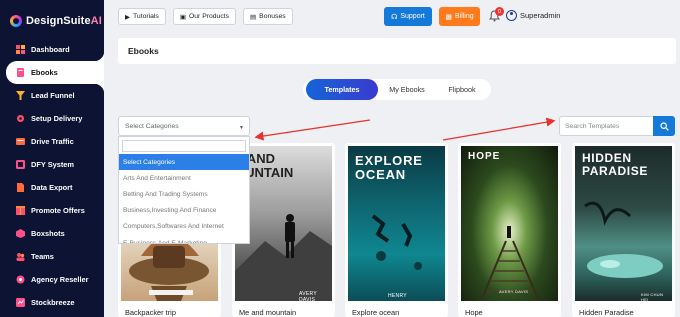  I want to click on username: Superadmin, so click(540, 15).